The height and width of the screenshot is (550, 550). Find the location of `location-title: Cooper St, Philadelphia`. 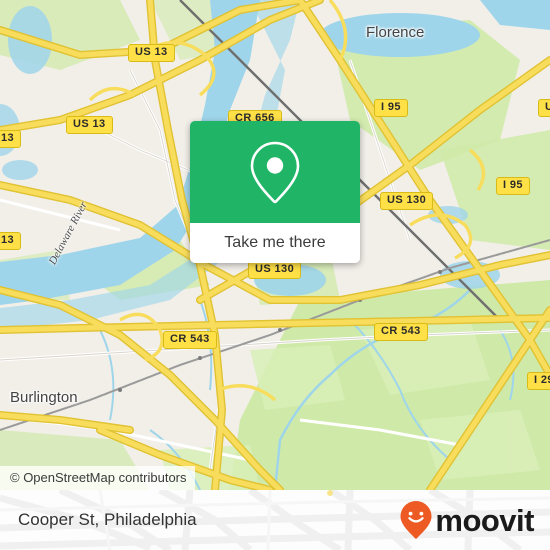

location-title: Cooper St, Philadelphia is located at coordinates (107, 519).